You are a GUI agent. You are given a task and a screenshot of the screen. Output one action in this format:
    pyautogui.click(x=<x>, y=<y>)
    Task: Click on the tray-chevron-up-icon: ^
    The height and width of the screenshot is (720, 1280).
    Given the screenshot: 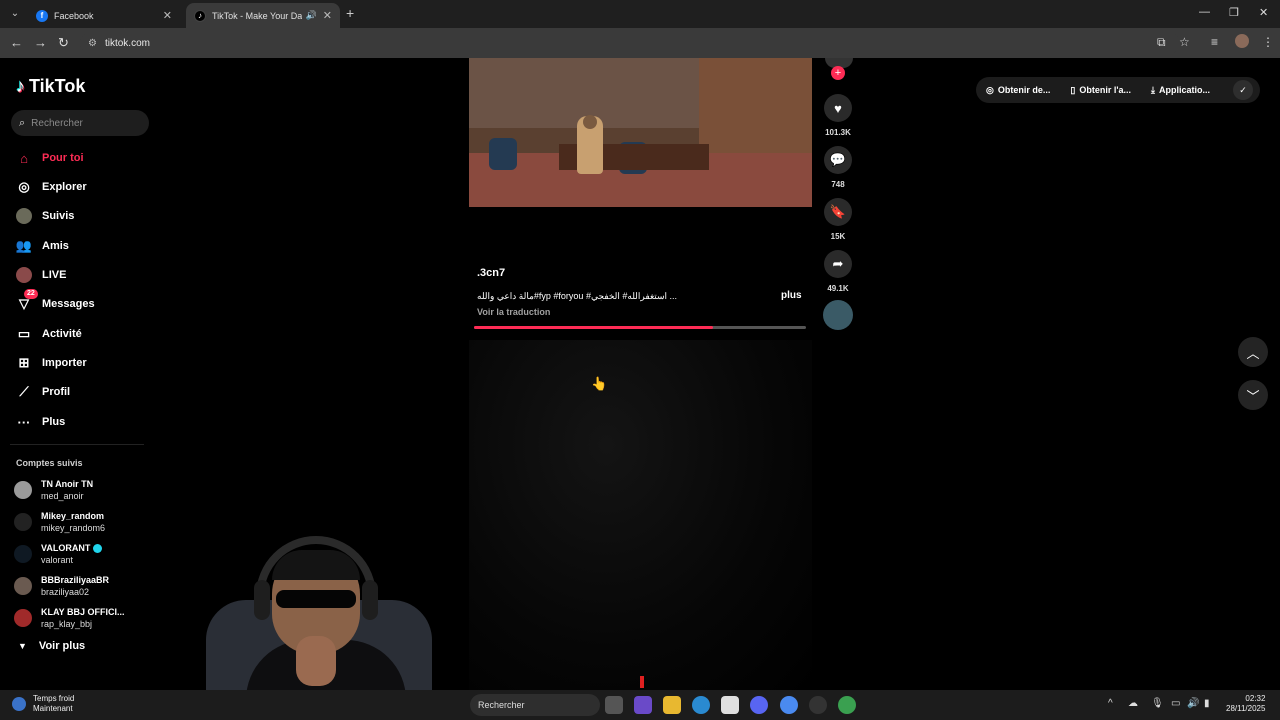 What is the action you would take?
    pyautogui.click(x=1110, y=703)
    